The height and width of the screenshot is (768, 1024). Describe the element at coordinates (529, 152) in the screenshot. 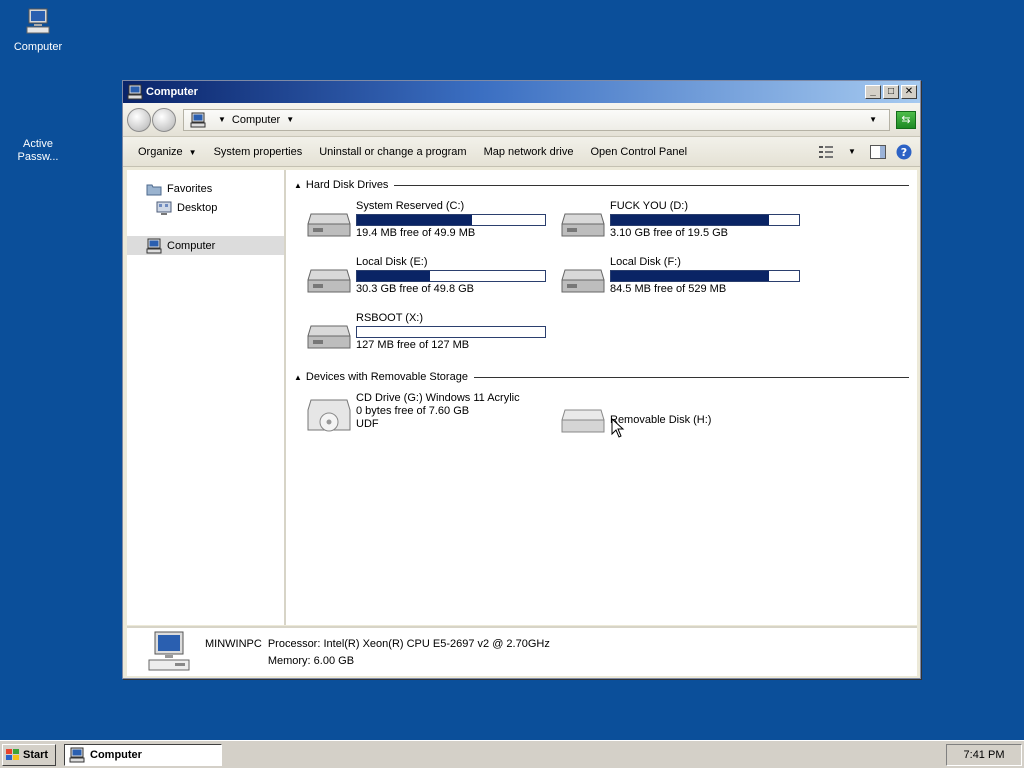

I see `map-network-drive-button: Map network drive` at that location.